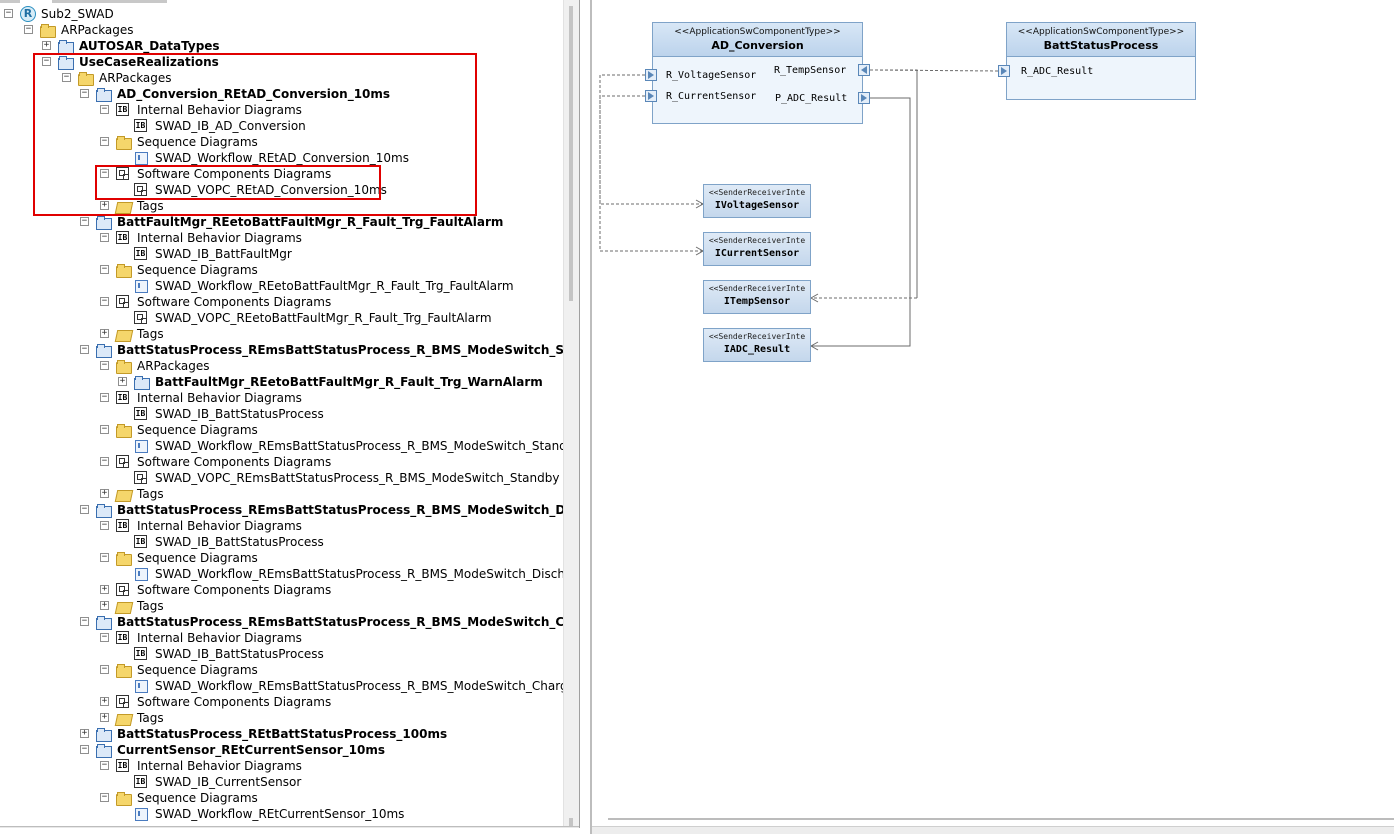 Image resolution: width=1394 pixels, height=834 pixels. What do you see at coordinates (571, 414) in the screenshot?
I see `tree-vertical-scrollbar` at bounding box center [571, 414].